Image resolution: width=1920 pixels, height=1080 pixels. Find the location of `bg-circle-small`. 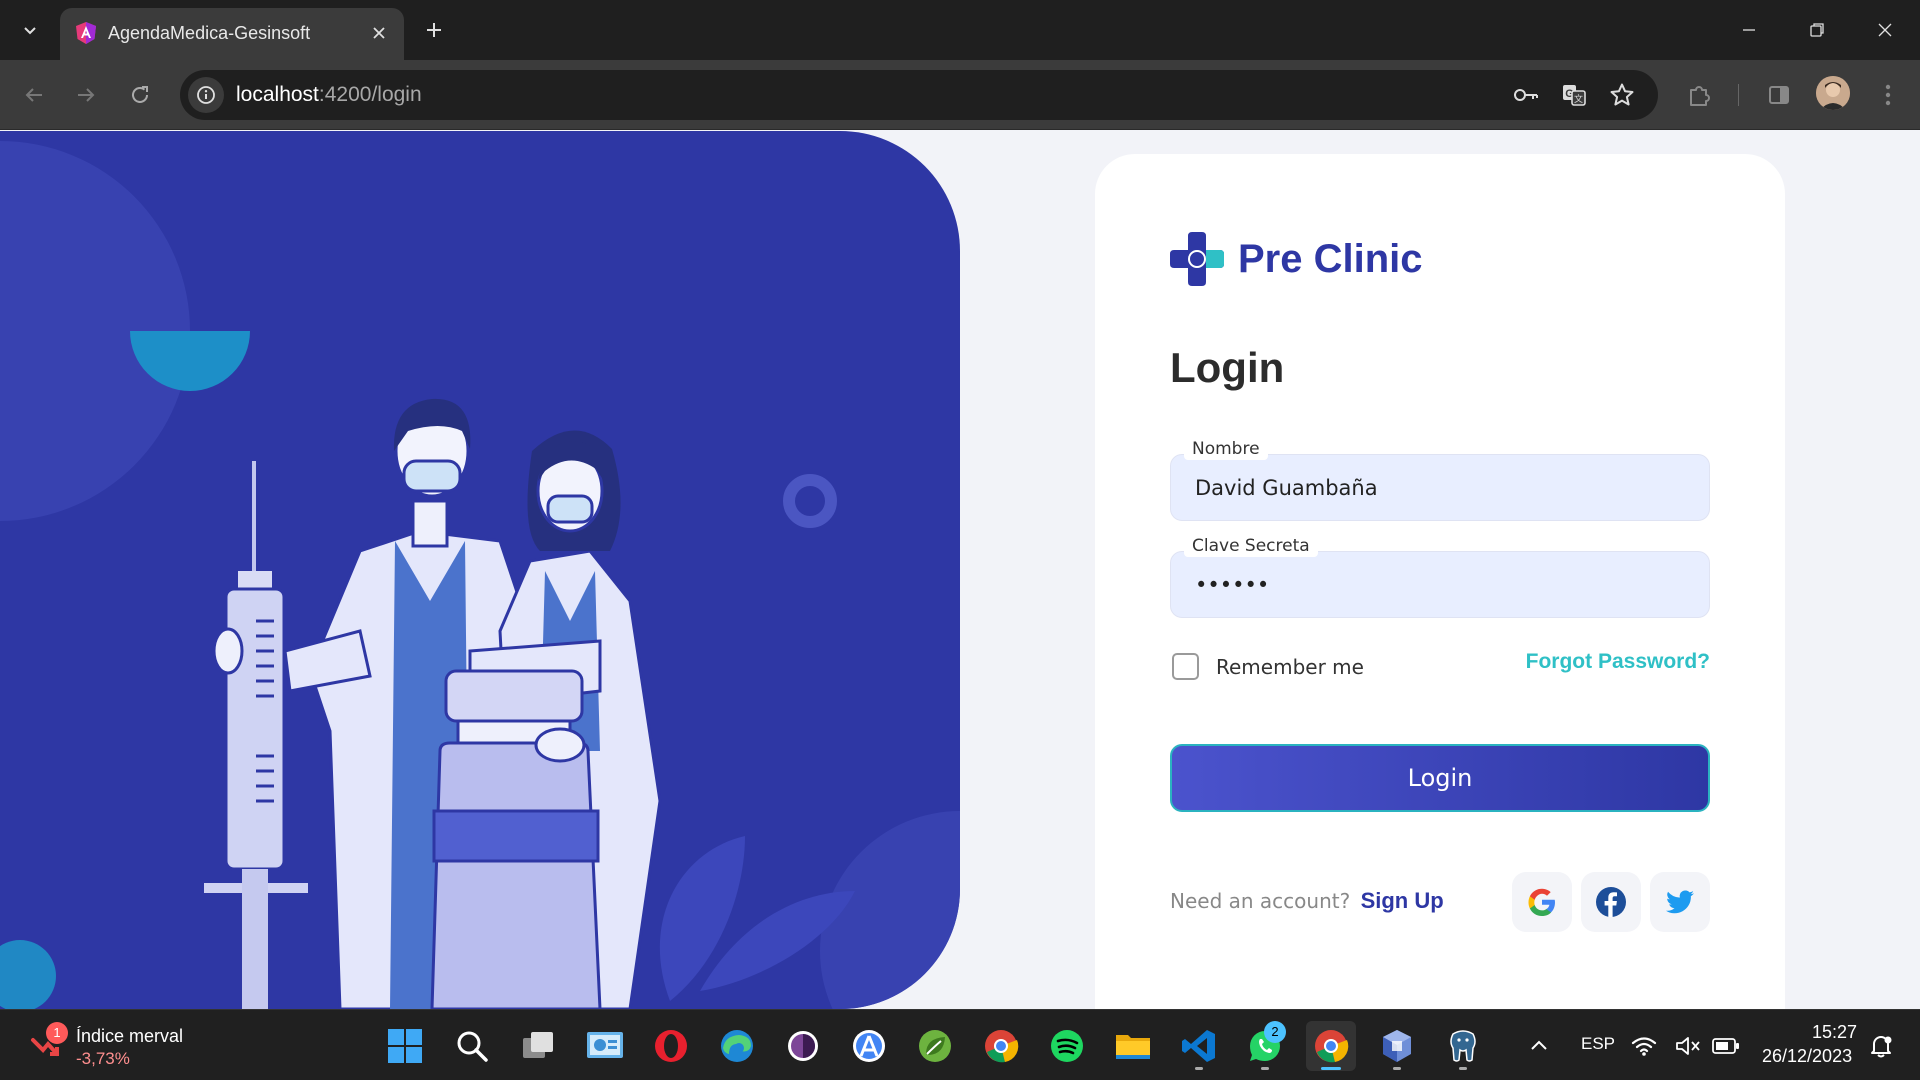

bg-circle-small is located at coordinates (28, 974).